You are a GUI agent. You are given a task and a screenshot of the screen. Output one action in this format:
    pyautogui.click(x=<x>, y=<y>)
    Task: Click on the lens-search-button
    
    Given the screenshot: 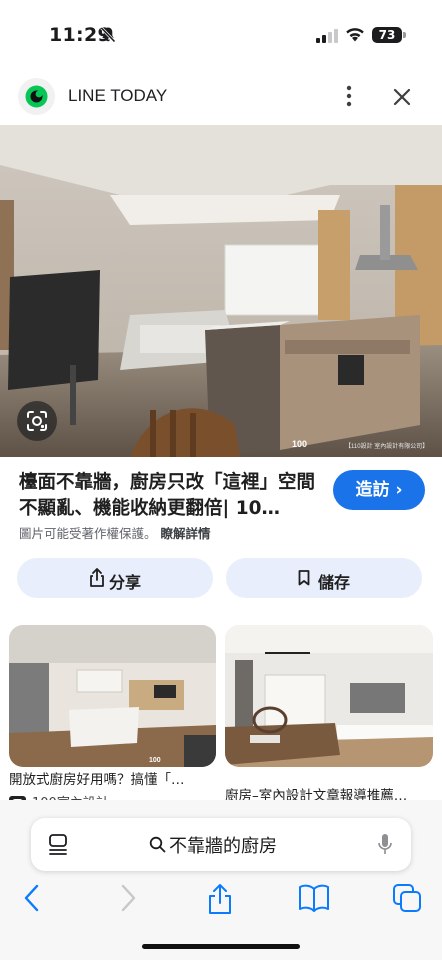 What is the action you would take?
    pyautogui.click(x=37, y=421)
    